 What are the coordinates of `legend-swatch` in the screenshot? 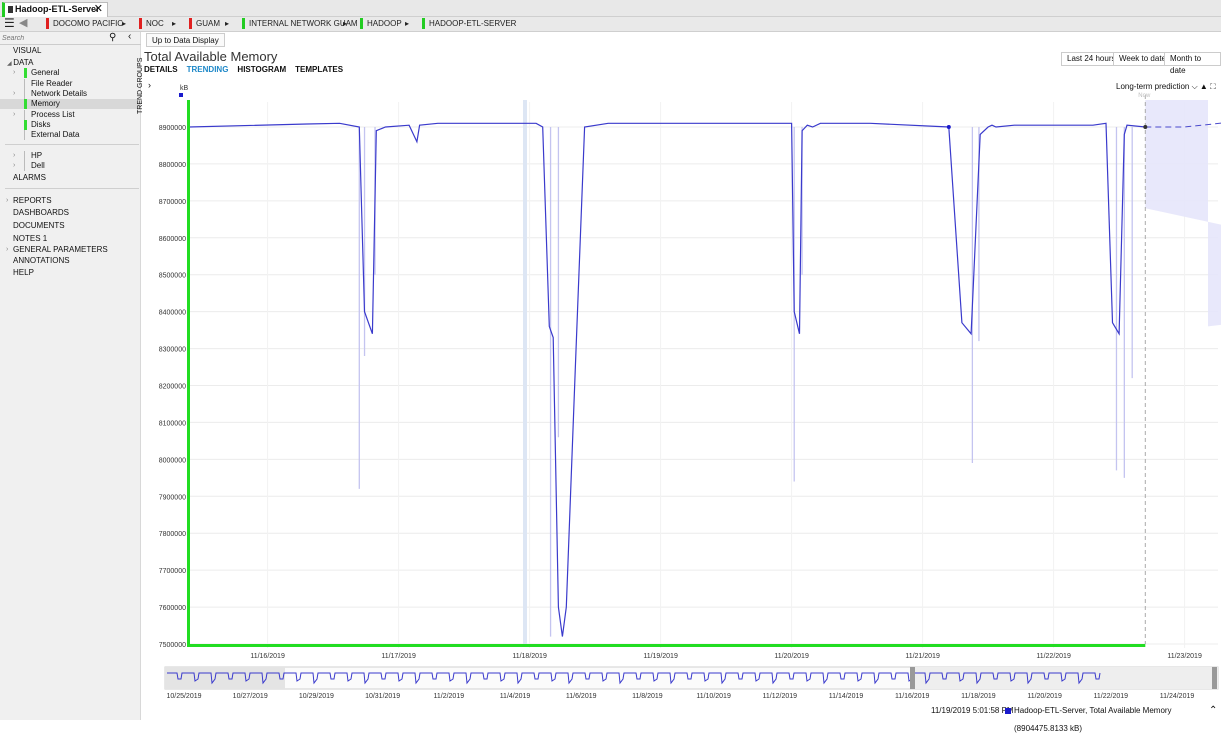 It's located at (1008, 711).